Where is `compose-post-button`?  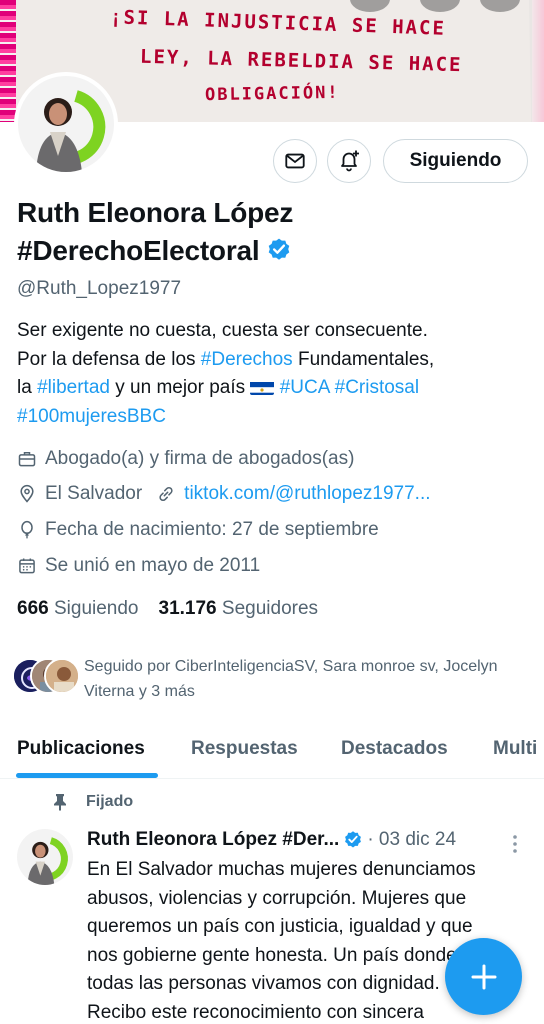
compose-post-button is located at coordinates (483, 976).